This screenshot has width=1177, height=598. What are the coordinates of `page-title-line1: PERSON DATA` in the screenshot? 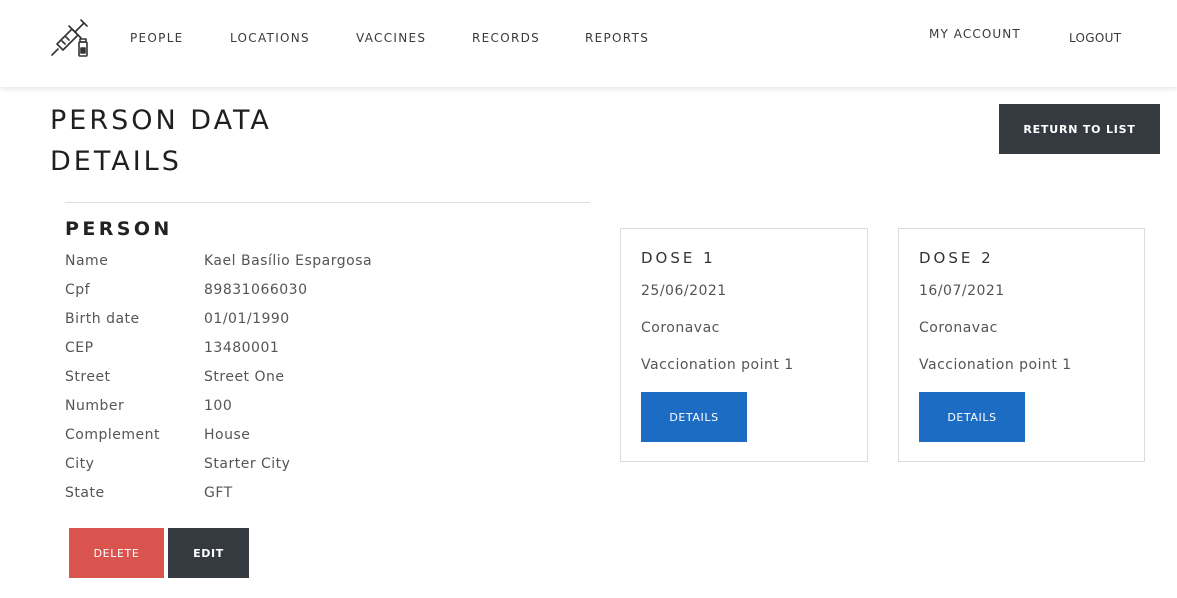 It's located at (161, 120).